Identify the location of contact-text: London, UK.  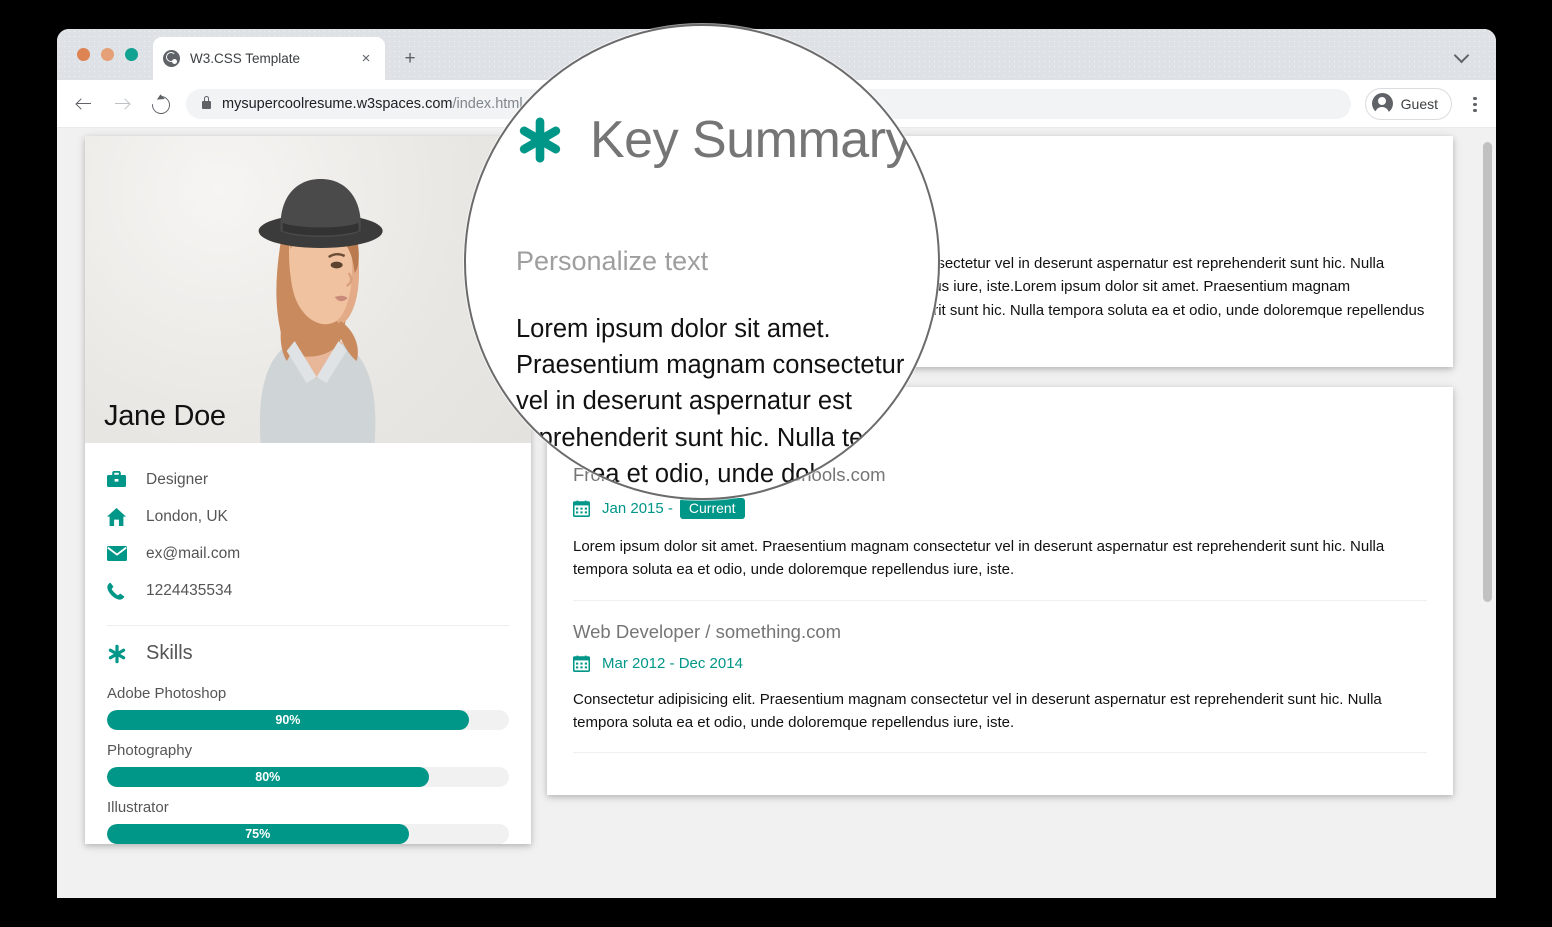
(187, 516).